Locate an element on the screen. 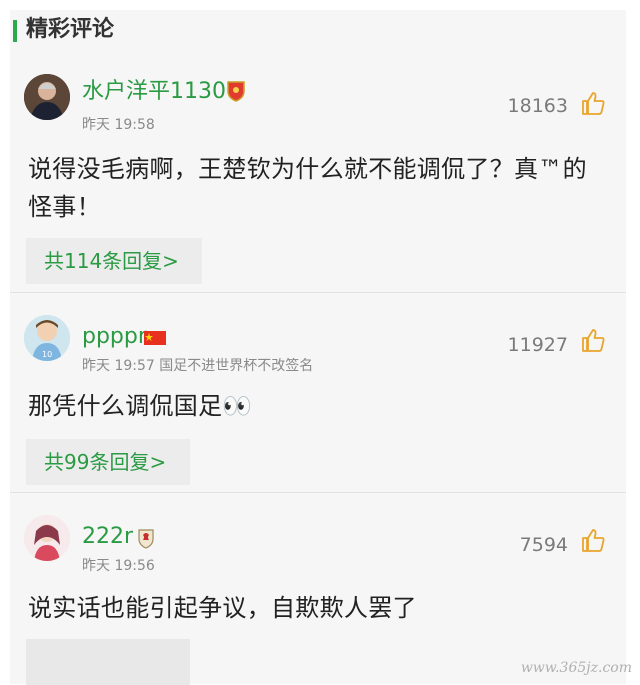  shield-badge-icon is located at coordinates (236, 93).